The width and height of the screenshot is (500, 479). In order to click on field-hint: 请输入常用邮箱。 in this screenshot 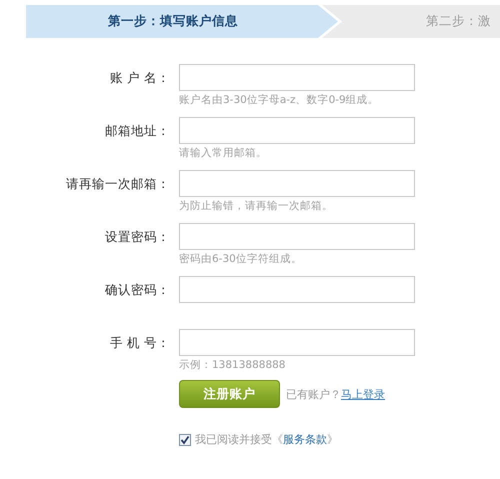, I will do `click(223, 153)`.